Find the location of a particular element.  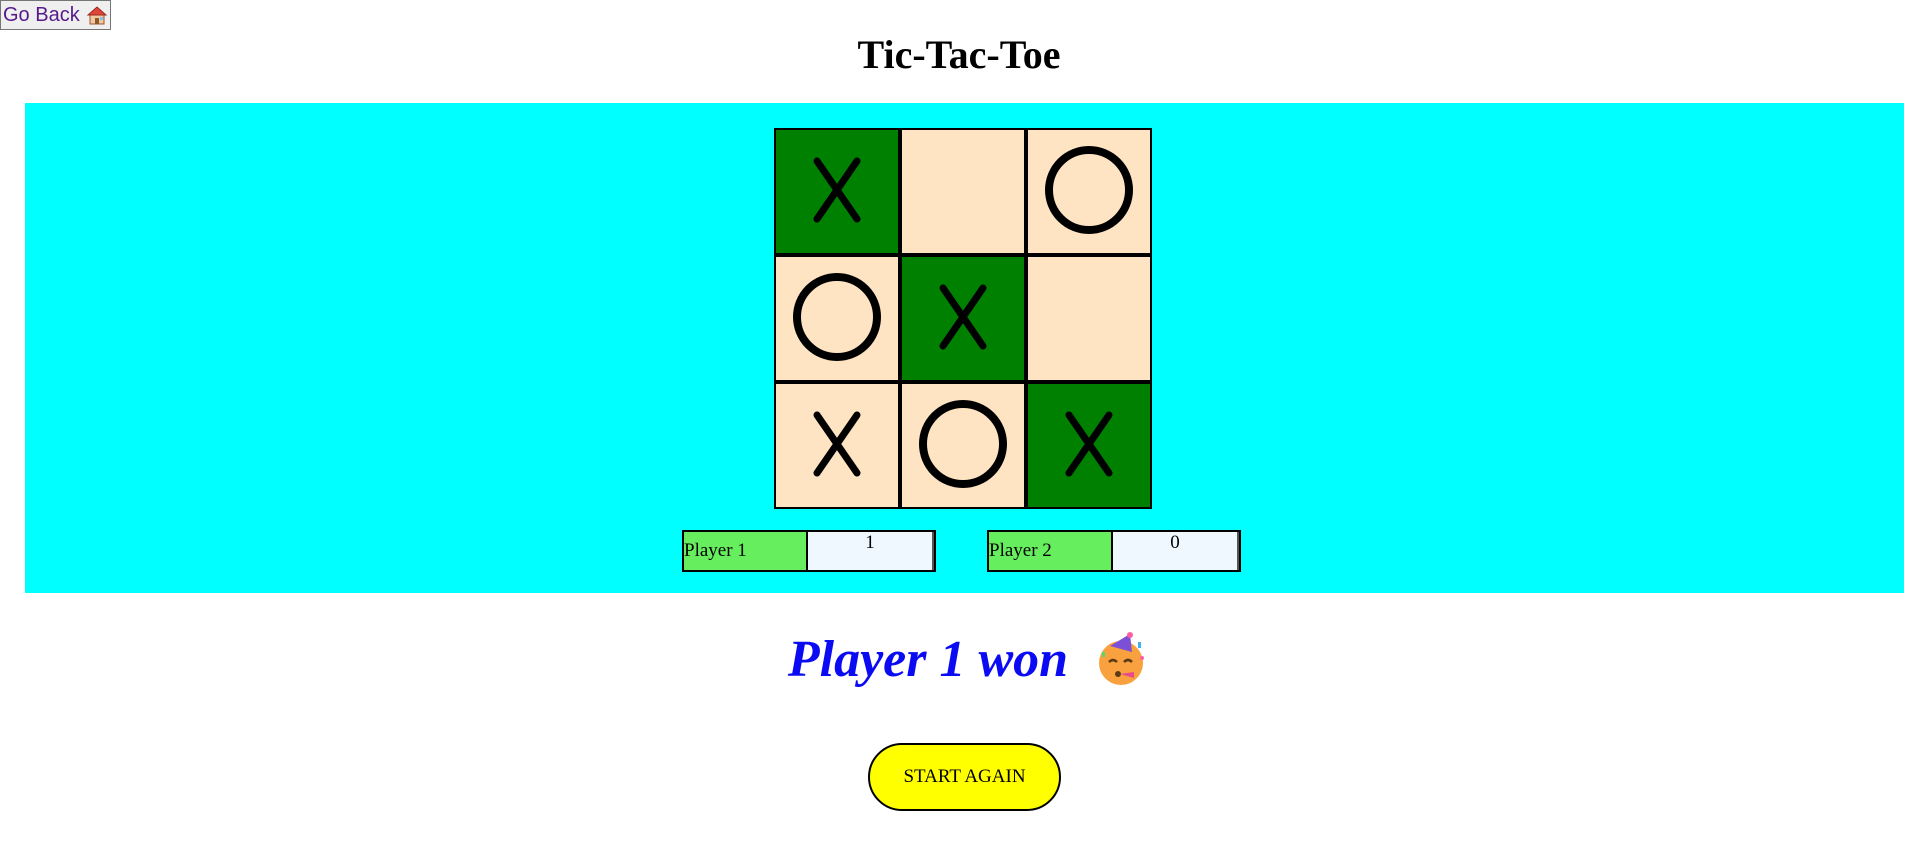

player-1-label: Player 1 is located at coordinates (746, 551).